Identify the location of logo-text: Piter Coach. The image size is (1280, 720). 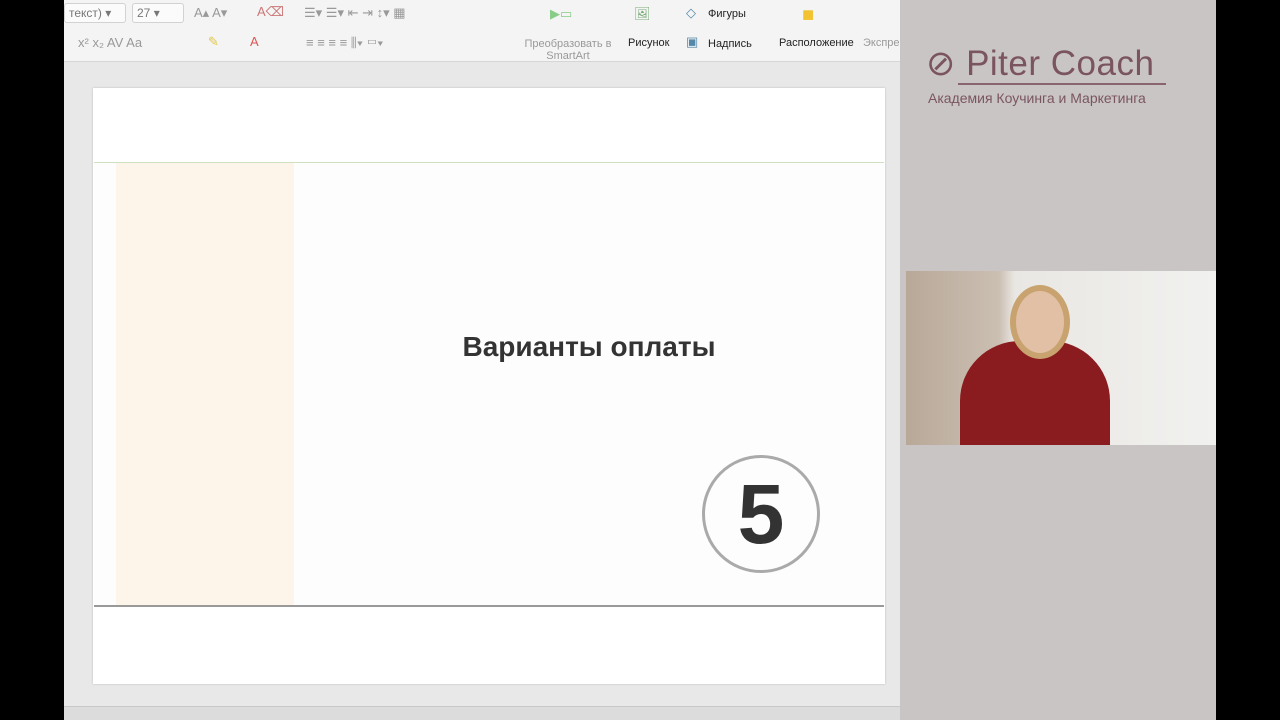
(1060, 63).